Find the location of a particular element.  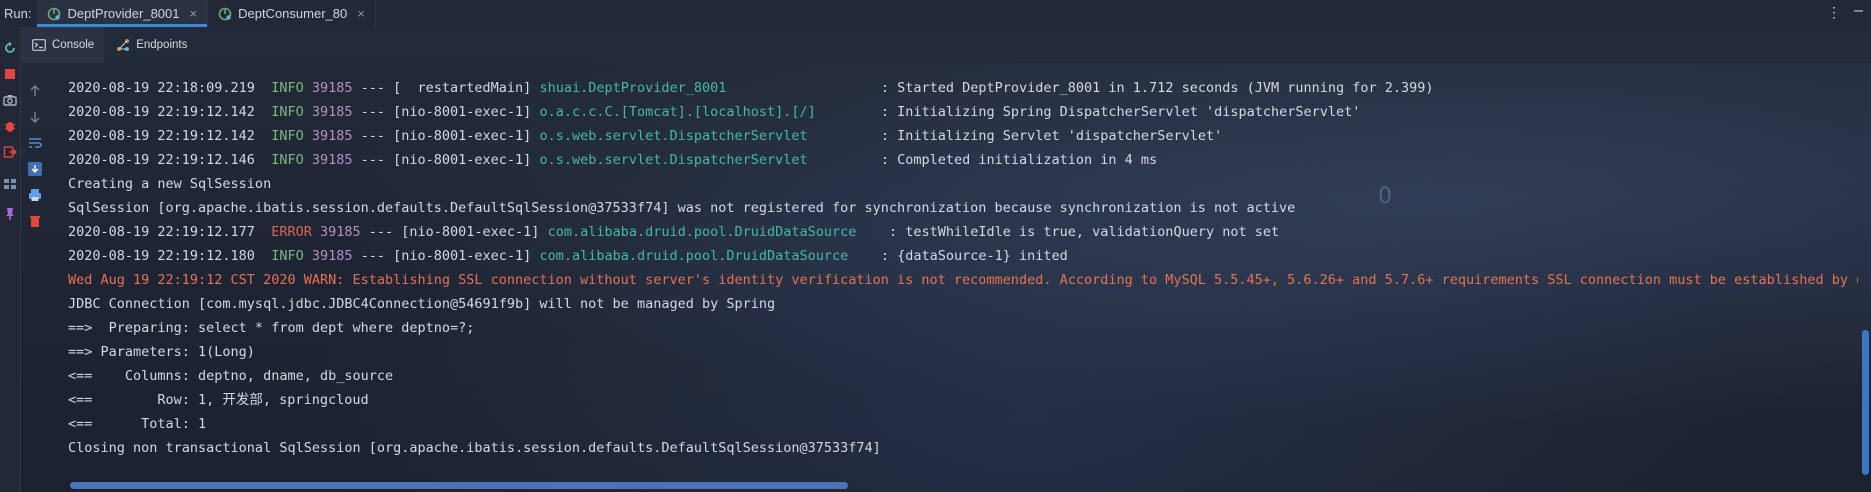

camera-icon is located at coordinates (10, 100).